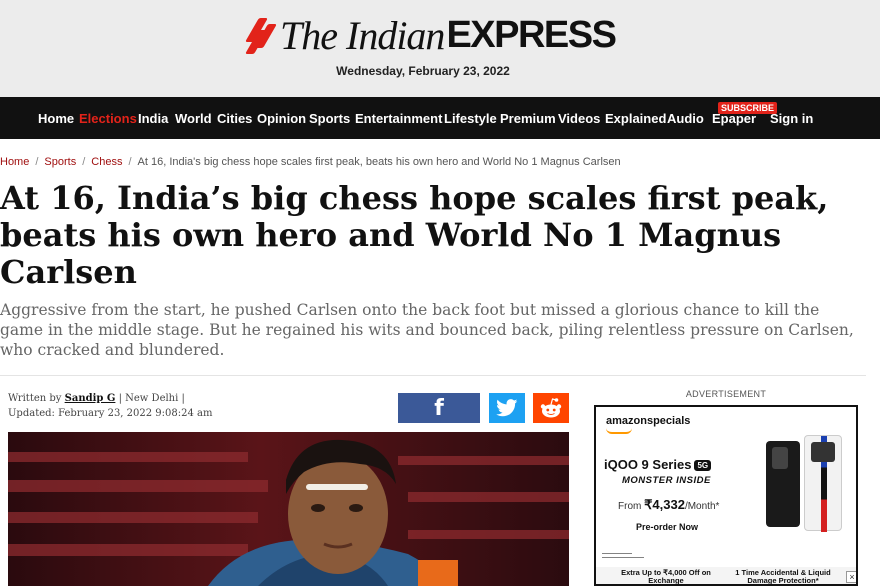  Describe the element at coordinates (619, 431) in the screenshot. I see `amazon-smile-icon` at that location.